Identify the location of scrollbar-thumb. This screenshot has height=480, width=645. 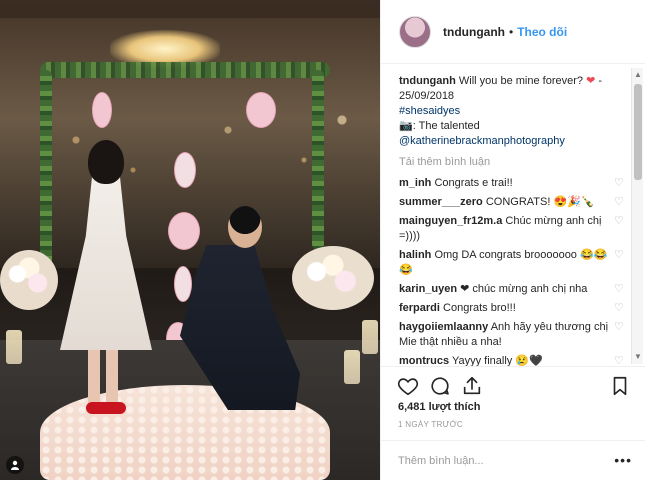
(638, 132).